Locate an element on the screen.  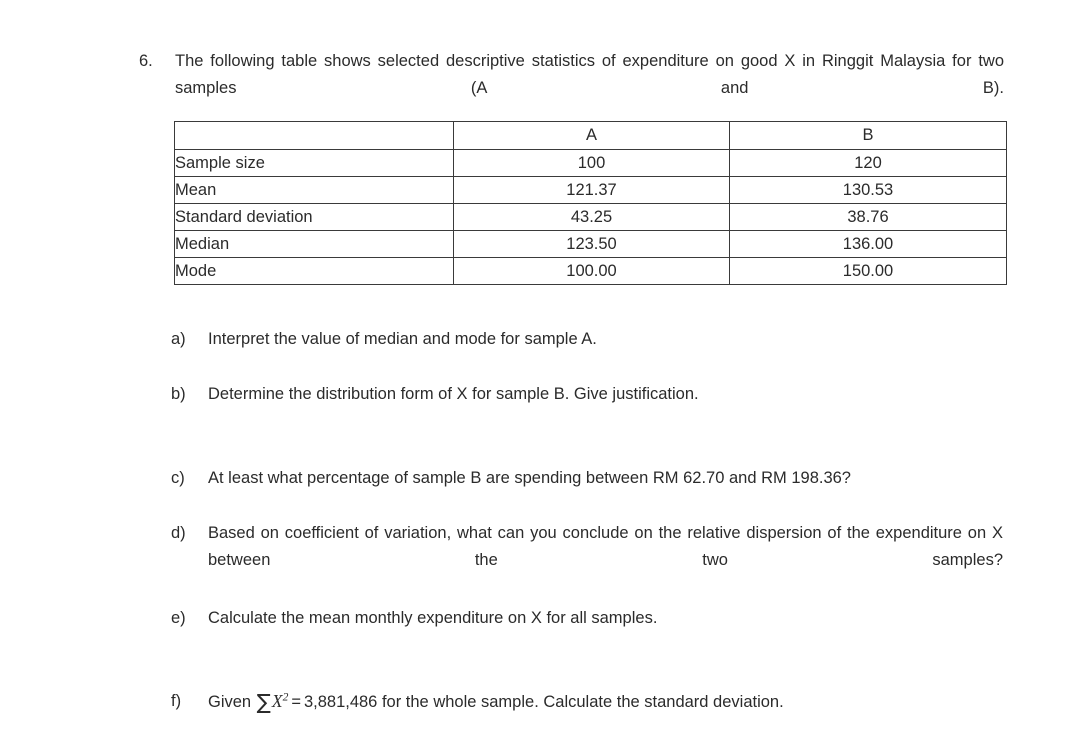
table-row: Standard deviation 43.25 38.76 is located at coordinates (590, 217).